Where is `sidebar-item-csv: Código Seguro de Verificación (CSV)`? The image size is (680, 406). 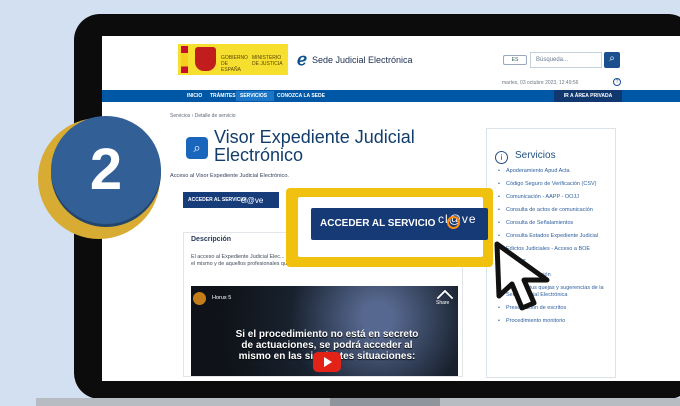
sidebar-item-csv: Código Seguro de Verificación (CSV) is located at coordinates (552, 184).